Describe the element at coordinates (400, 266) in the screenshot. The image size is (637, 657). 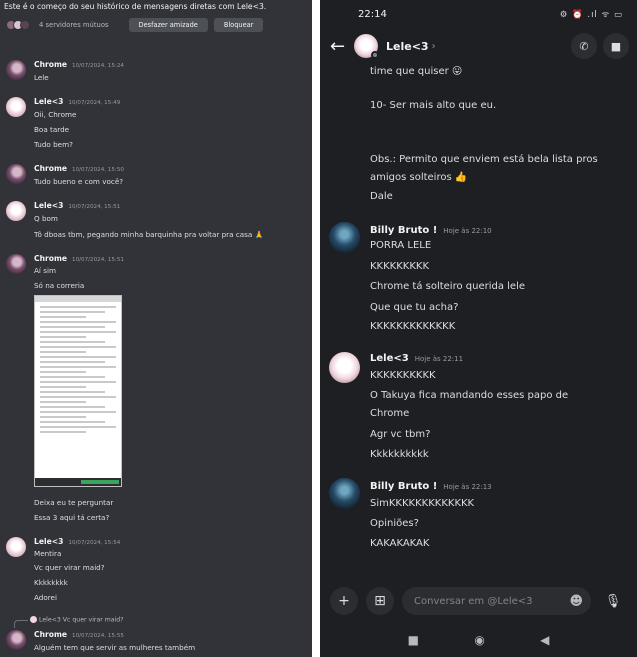
I see `message-text: KKKKKKKKK` at that location.